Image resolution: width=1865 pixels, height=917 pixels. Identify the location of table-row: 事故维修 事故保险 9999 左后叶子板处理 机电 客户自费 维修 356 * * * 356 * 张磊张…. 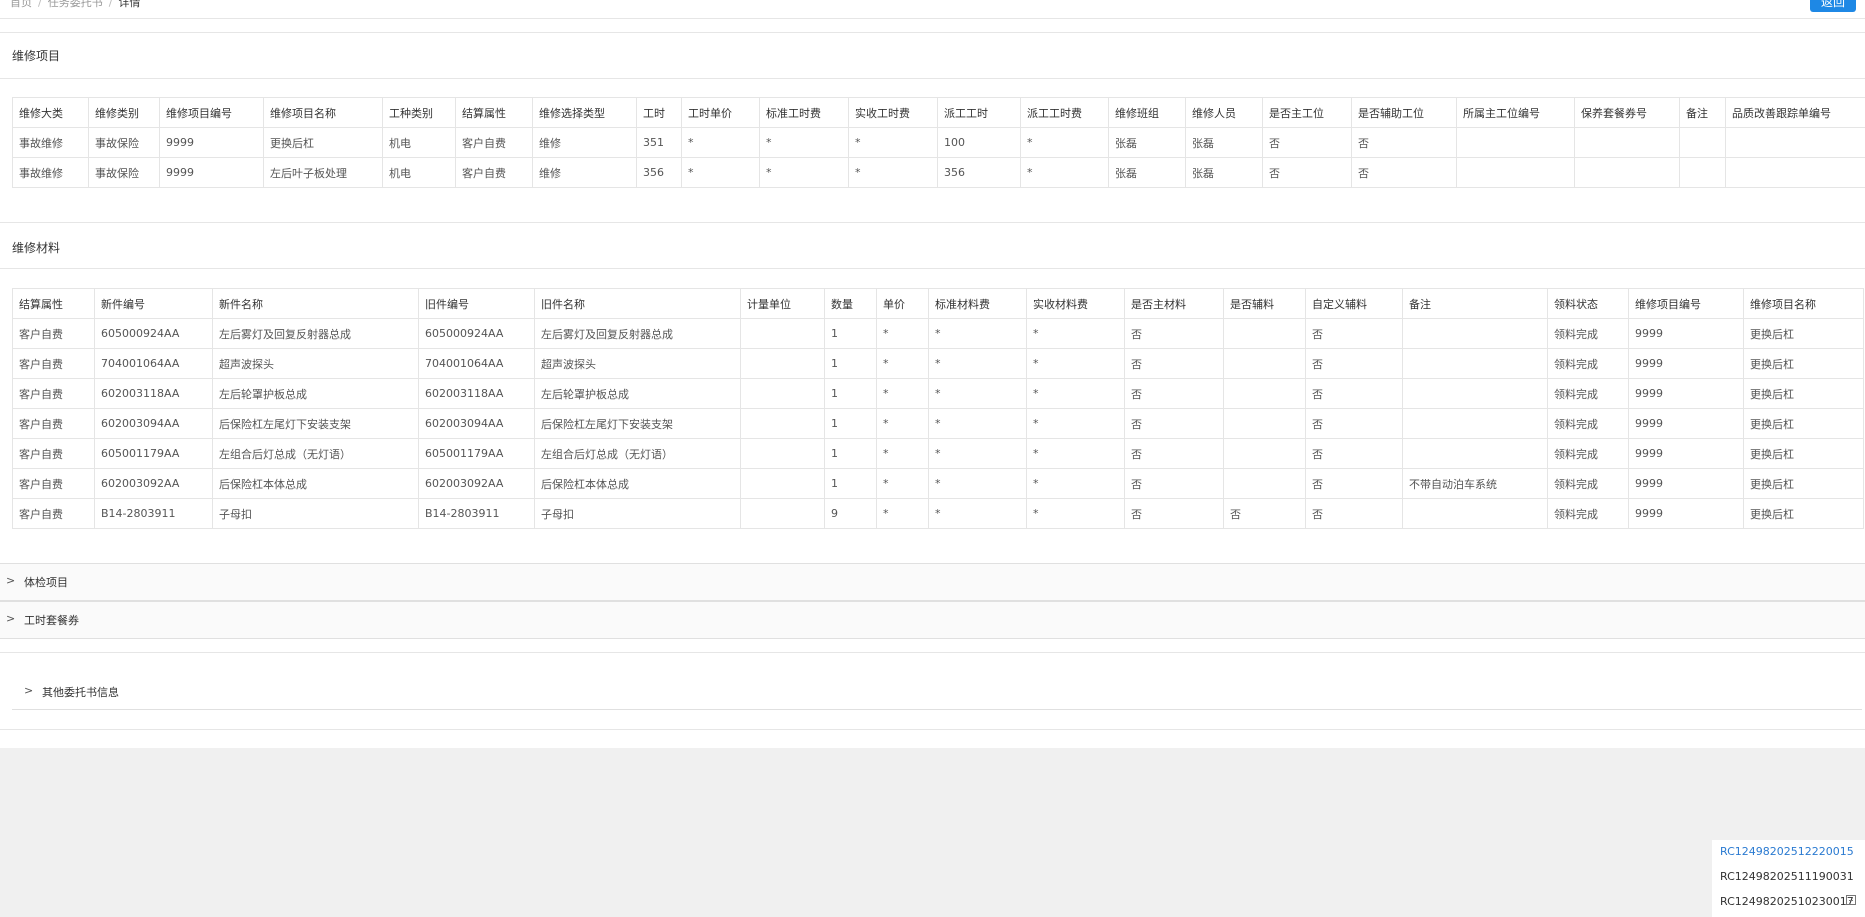
(938, 172).